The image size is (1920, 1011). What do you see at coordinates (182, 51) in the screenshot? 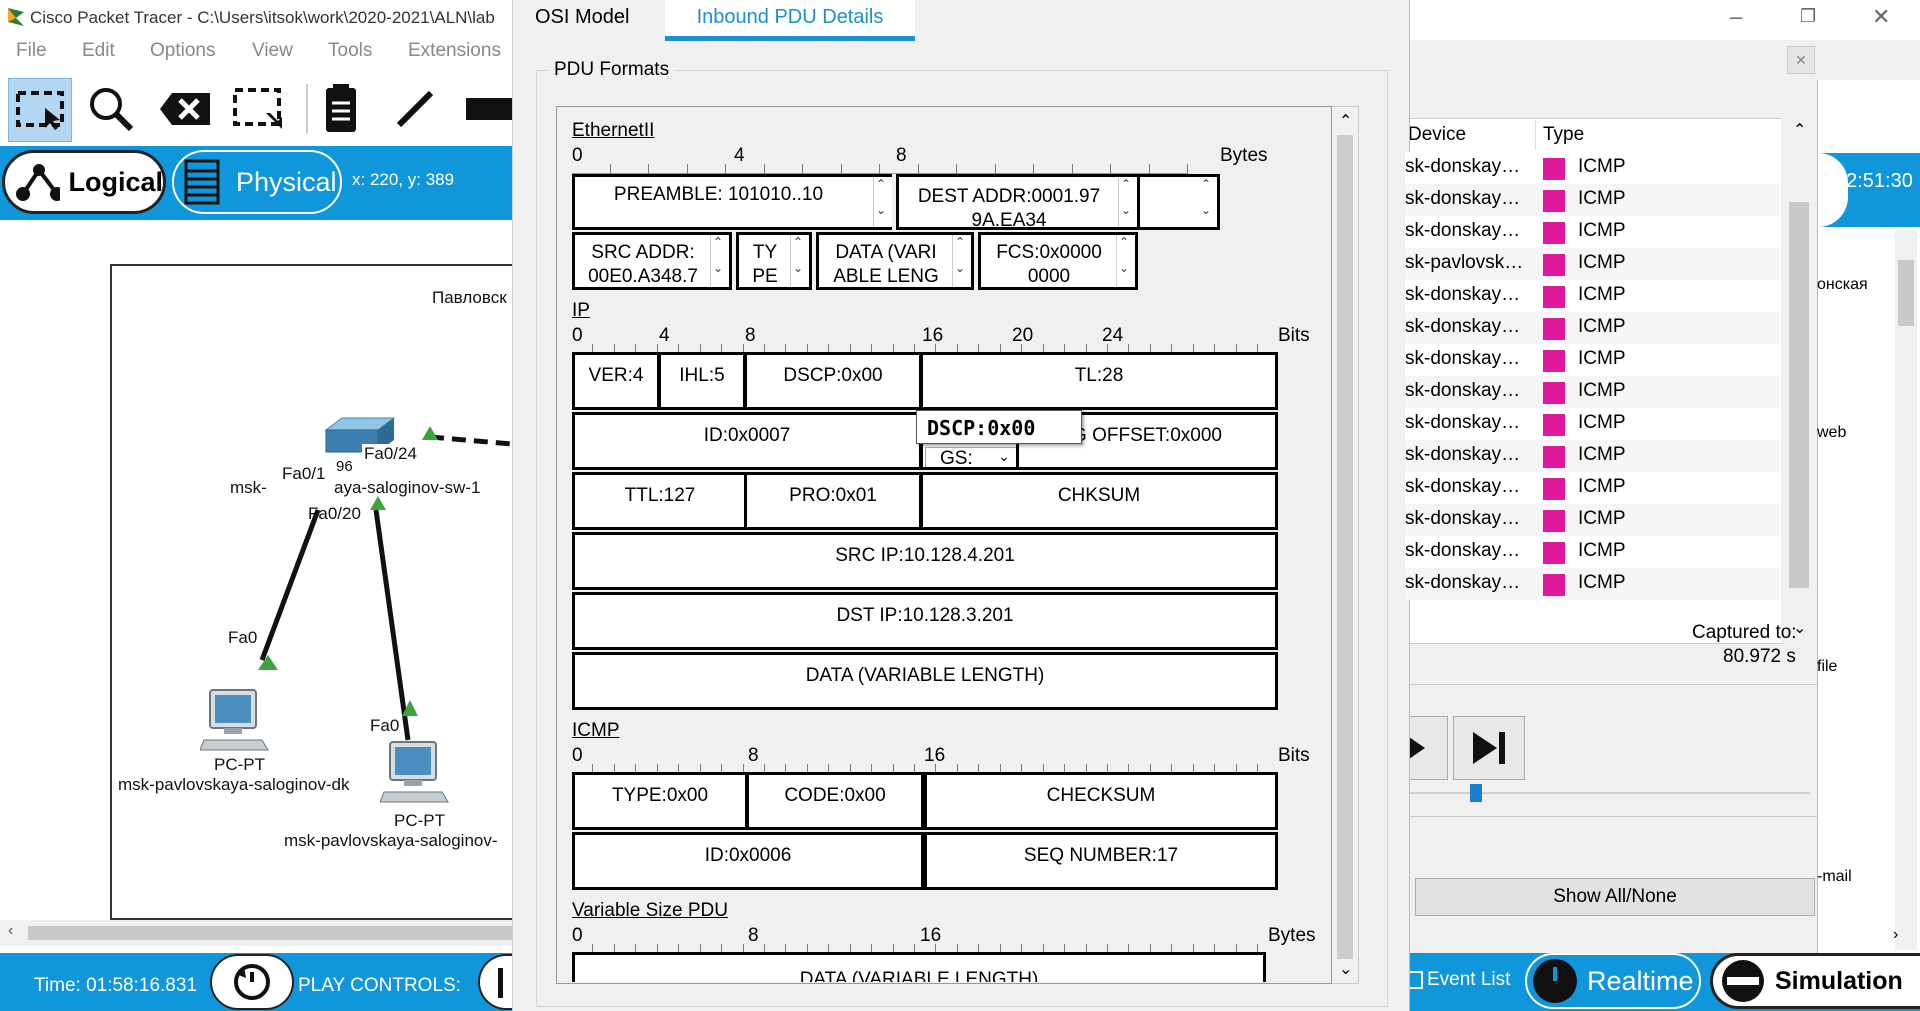
I see `menu-options: Options` at bounding box center [182, 51].